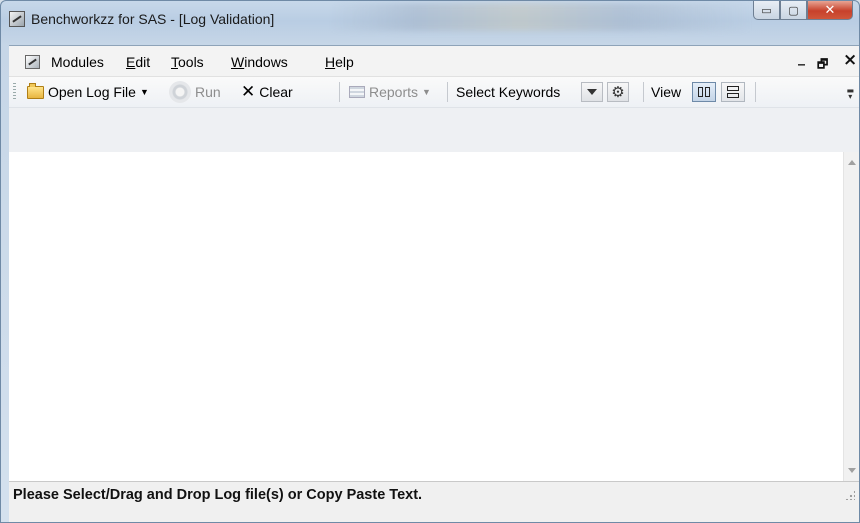  I want to click on mdi-minimize-icon: _, so click(801, 58).